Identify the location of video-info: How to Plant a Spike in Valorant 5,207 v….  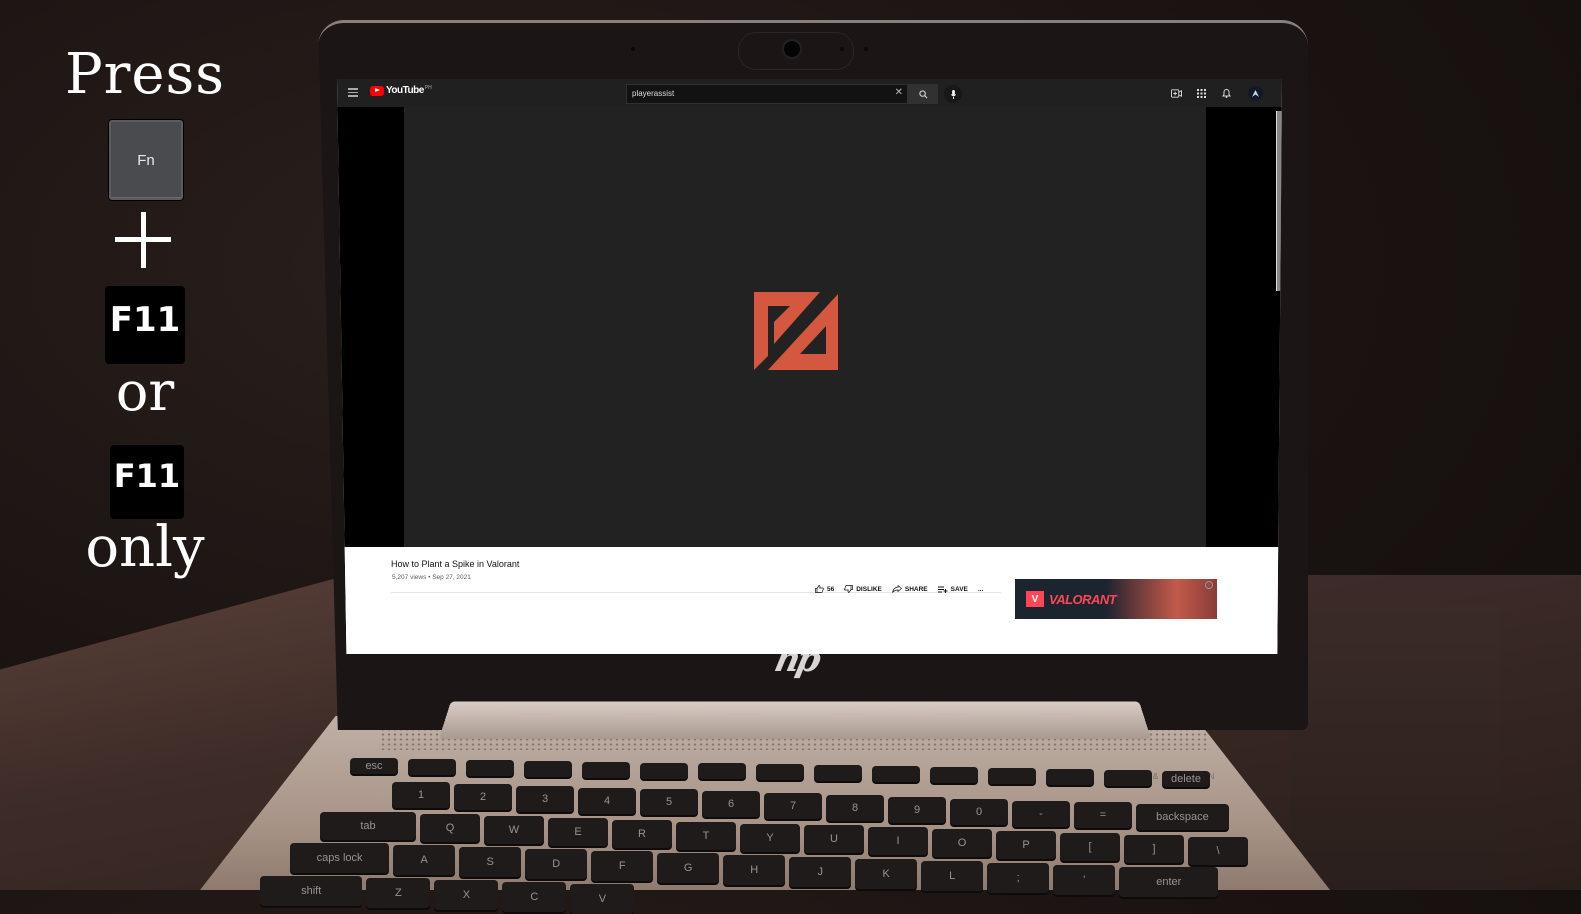
(809, 600).